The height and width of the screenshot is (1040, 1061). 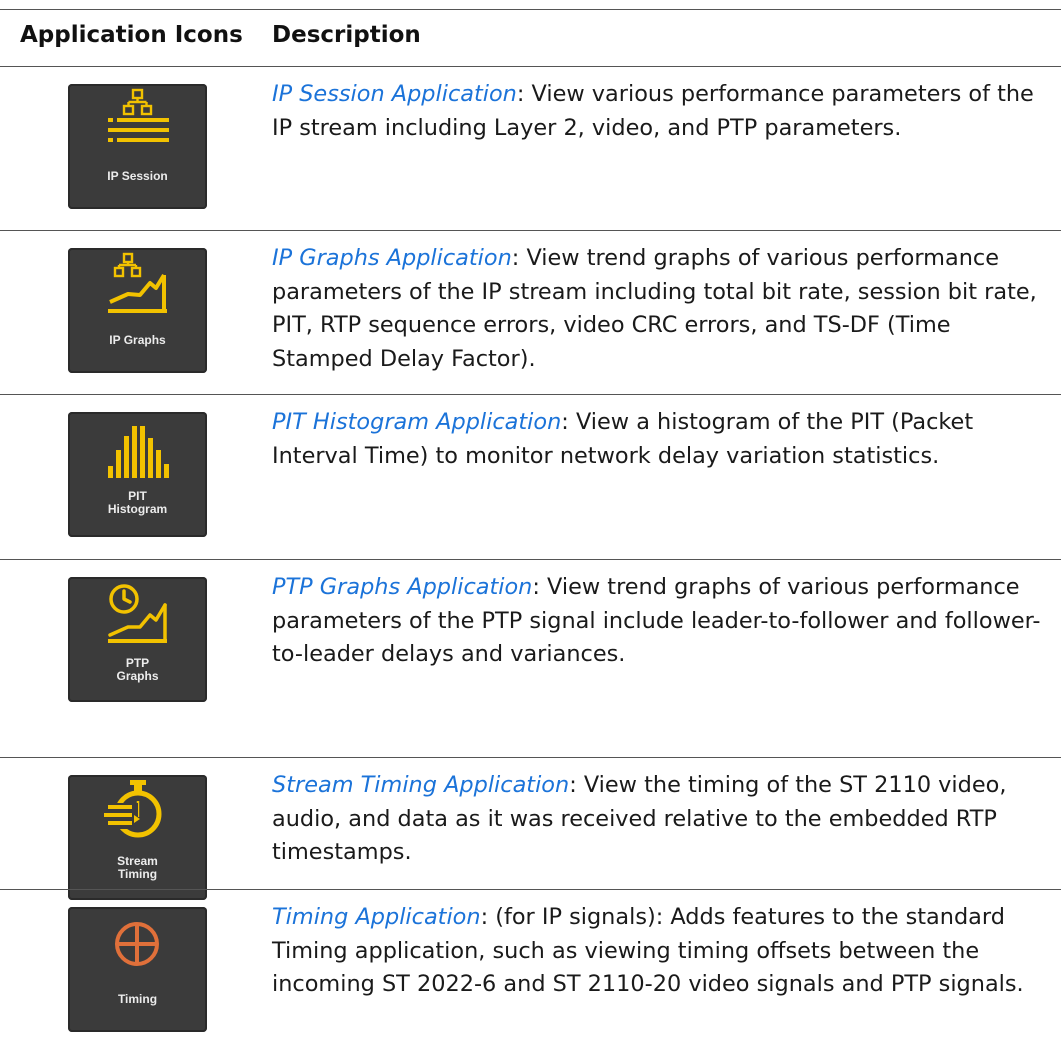 What do you see at coordinates (137, 676) in the screenshot?
I see `ptp-graphs-icon-label-2: Graphs` at bounding box center [137, 676].